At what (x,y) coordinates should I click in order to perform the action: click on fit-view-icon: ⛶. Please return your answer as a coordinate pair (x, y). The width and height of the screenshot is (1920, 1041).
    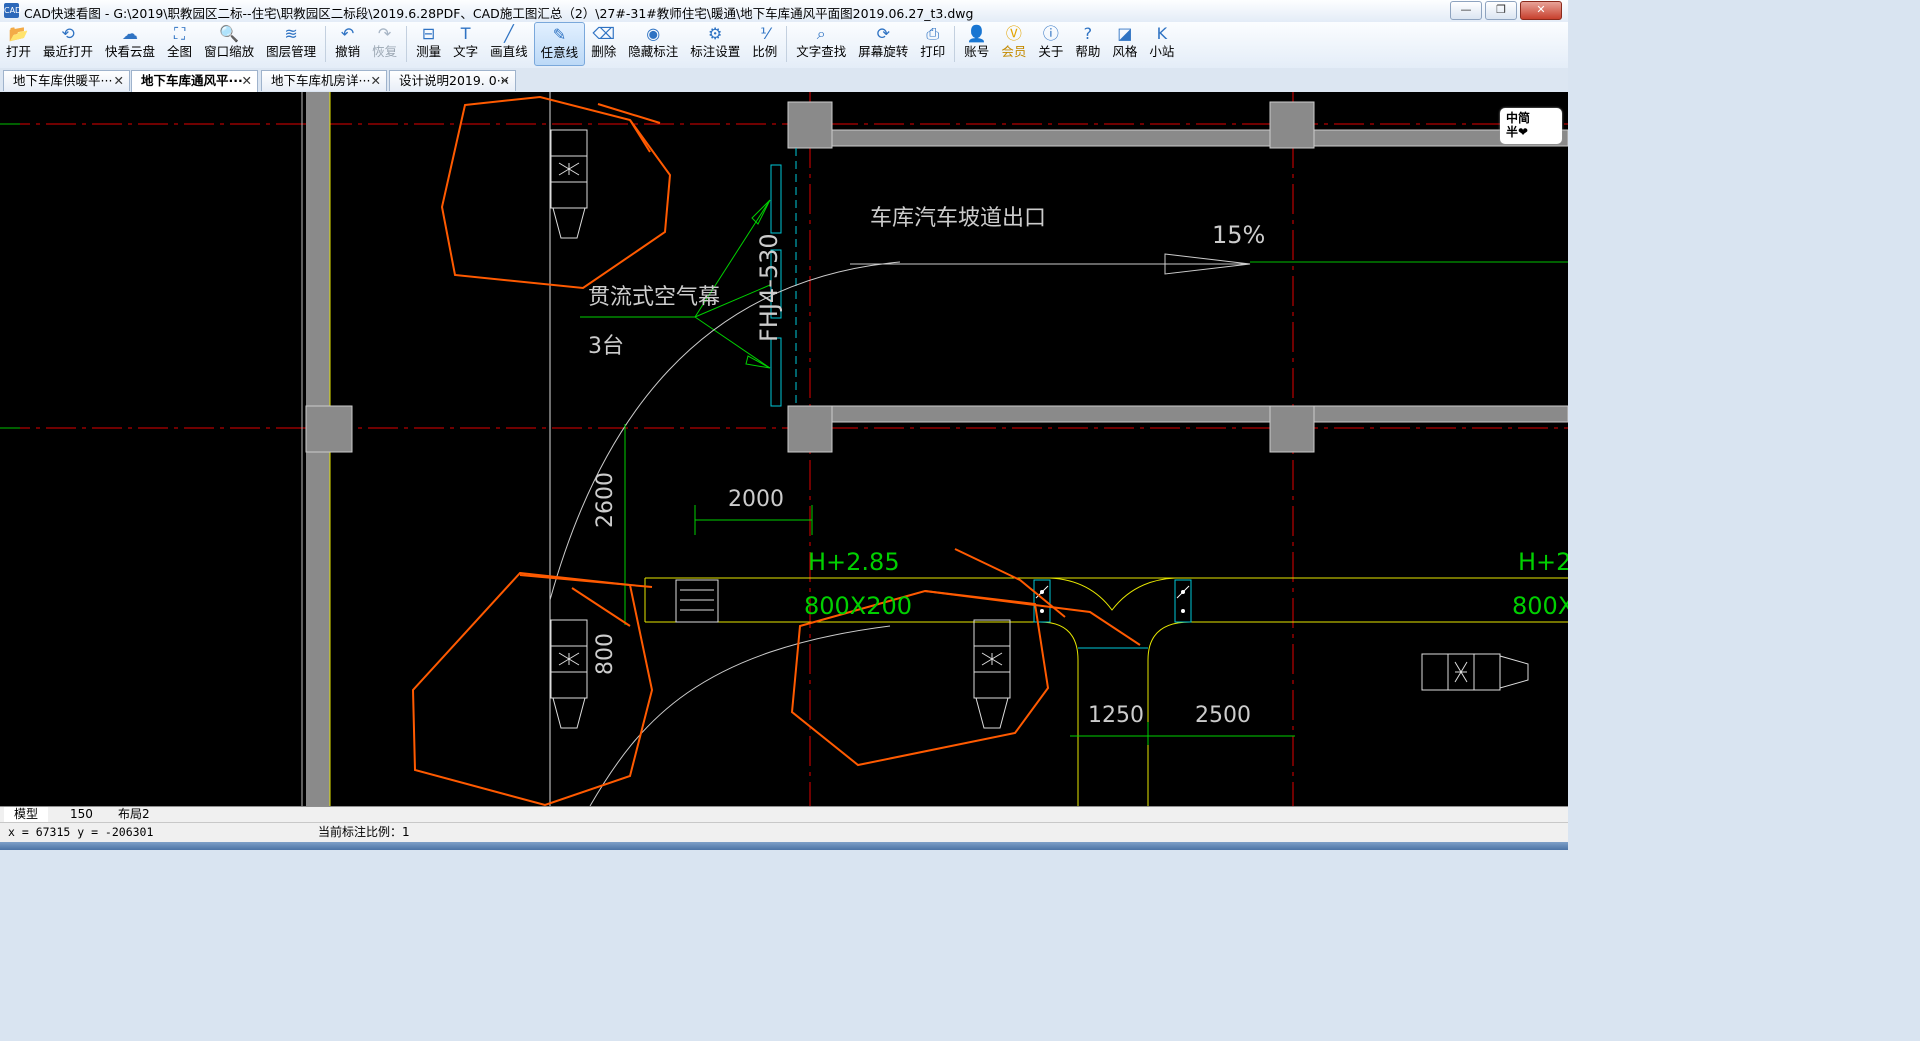
    Looking at the image, I should click on (179, 33).